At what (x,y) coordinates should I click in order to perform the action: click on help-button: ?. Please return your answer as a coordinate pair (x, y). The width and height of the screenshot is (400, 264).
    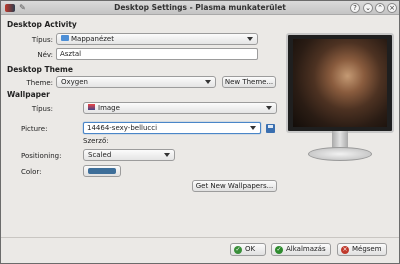
    Looking at the image, I should click on (355, 8).